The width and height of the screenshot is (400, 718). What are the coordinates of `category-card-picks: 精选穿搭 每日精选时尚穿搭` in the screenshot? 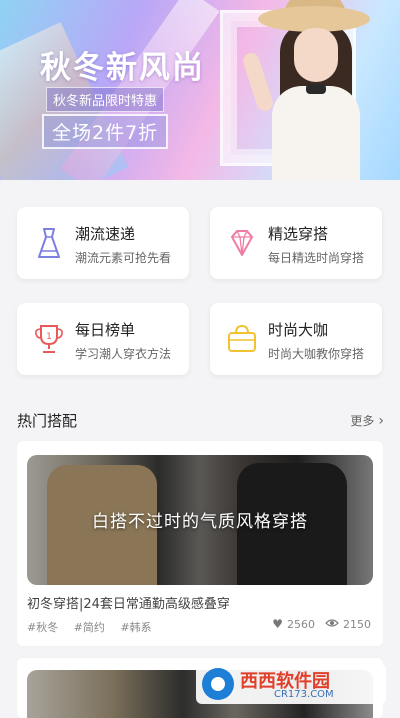 It's located at (296, 243).